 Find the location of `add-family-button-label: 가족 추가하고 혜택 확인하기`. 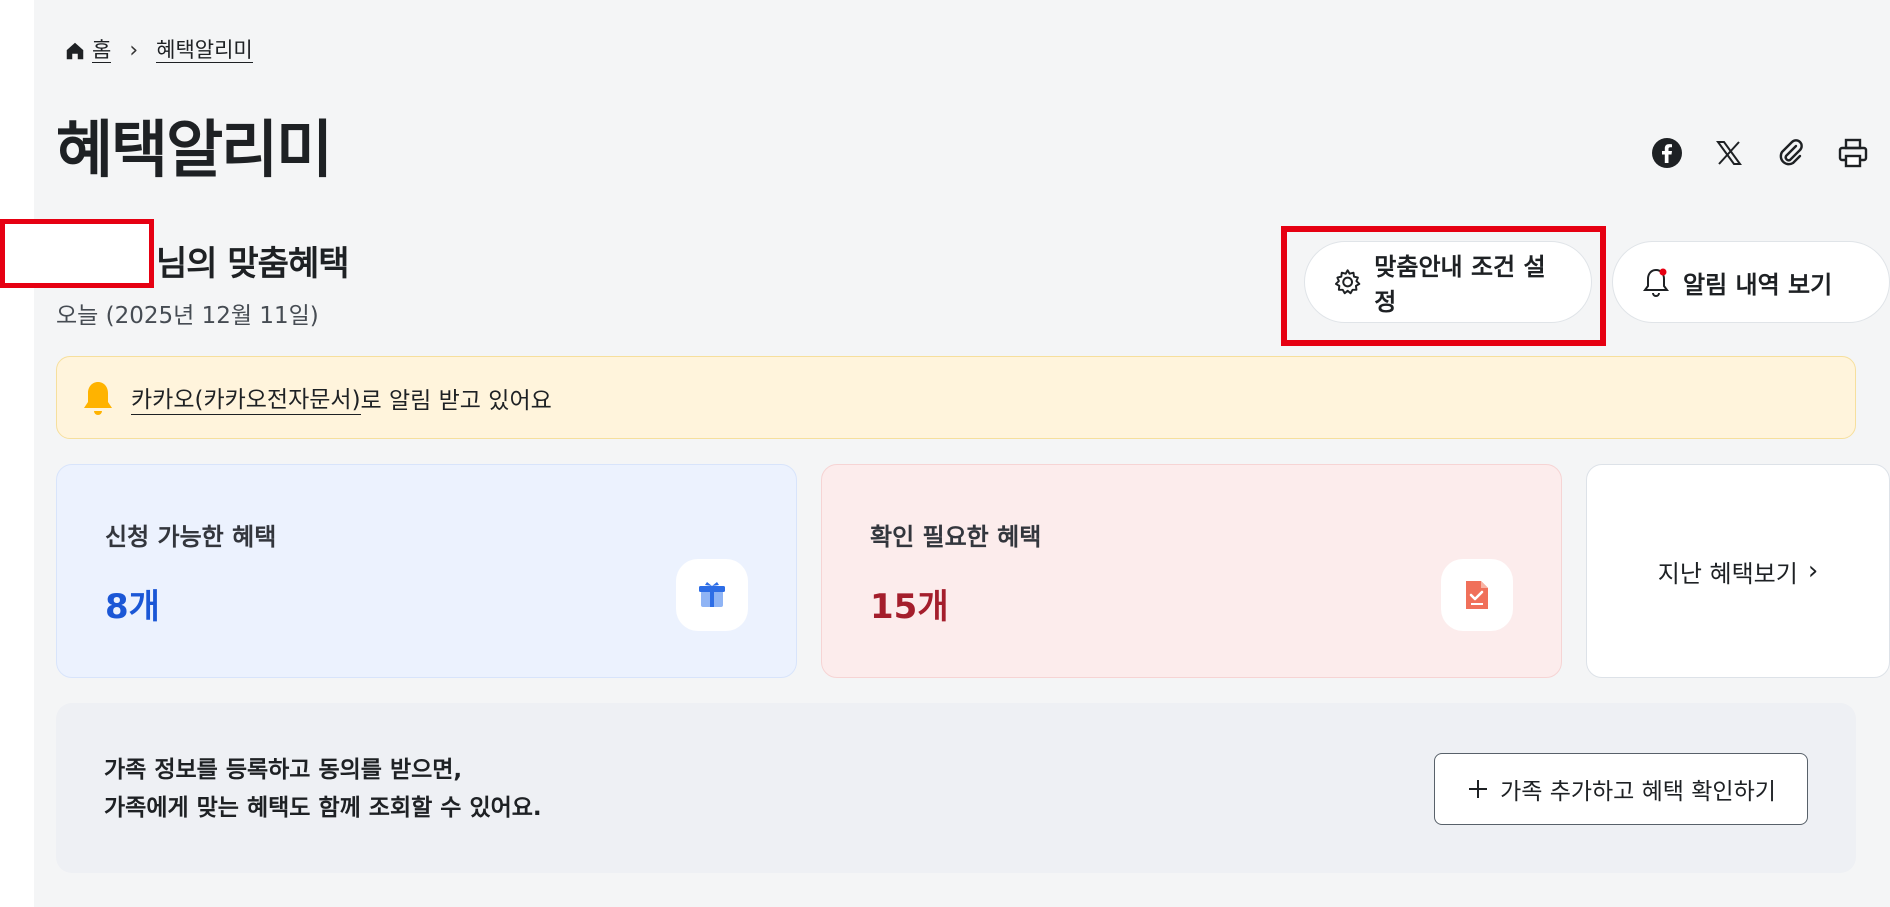

add-family-button-label: 가족 추가하고 혜택 확인하기 is located at coordinates (1638, 792).